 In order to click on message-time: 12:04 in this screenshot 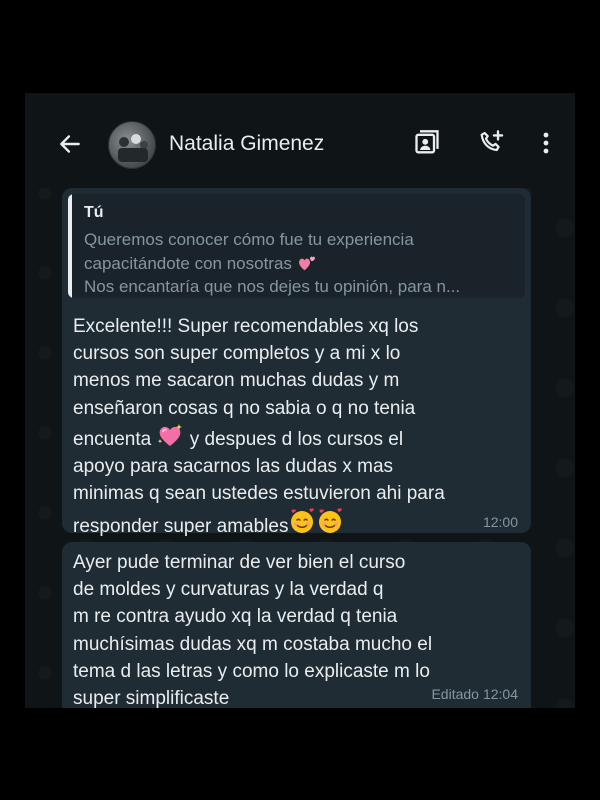, I will do `click(500, 694)`.